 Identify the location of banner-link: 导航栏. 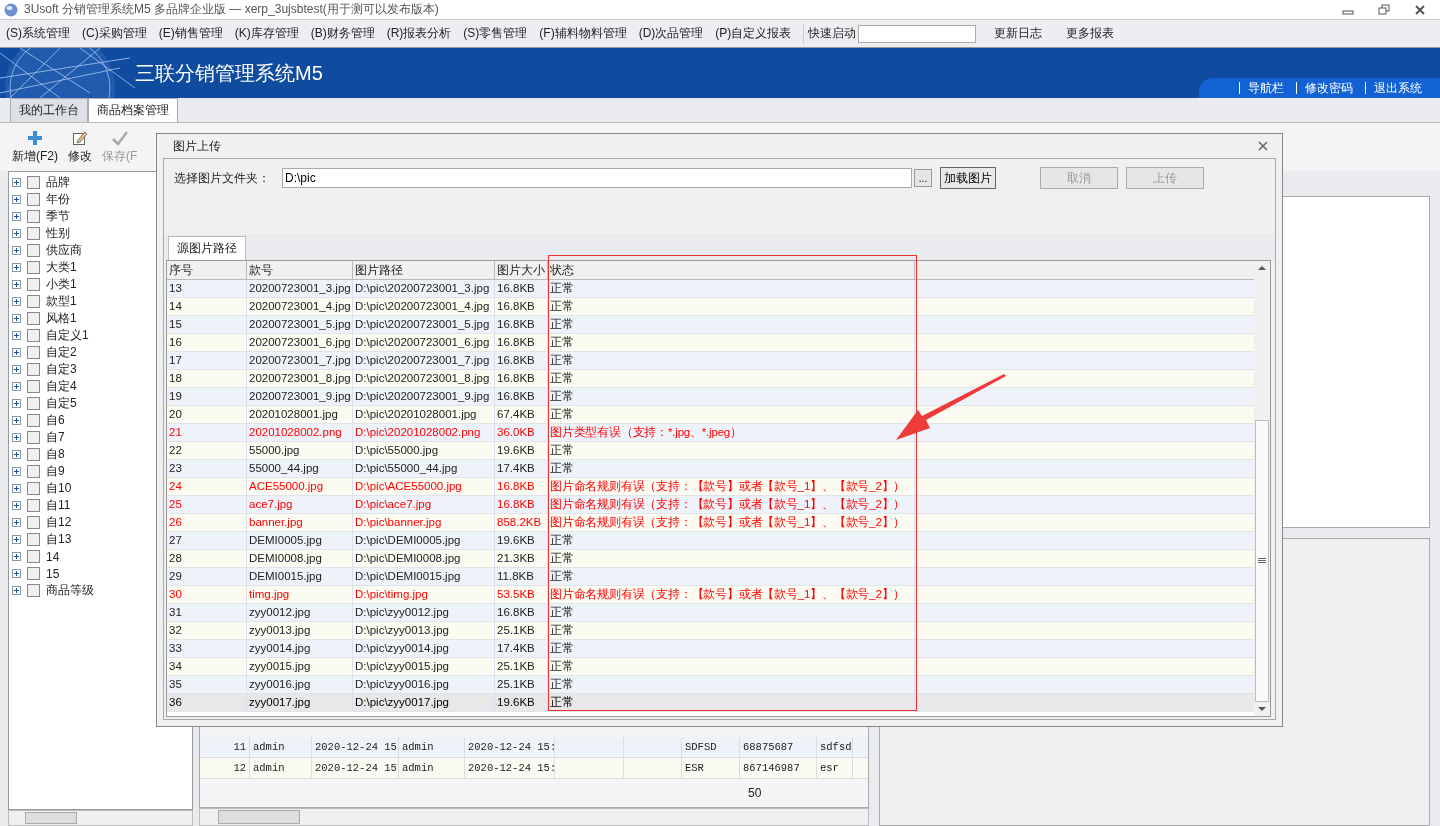
(1267, 88).